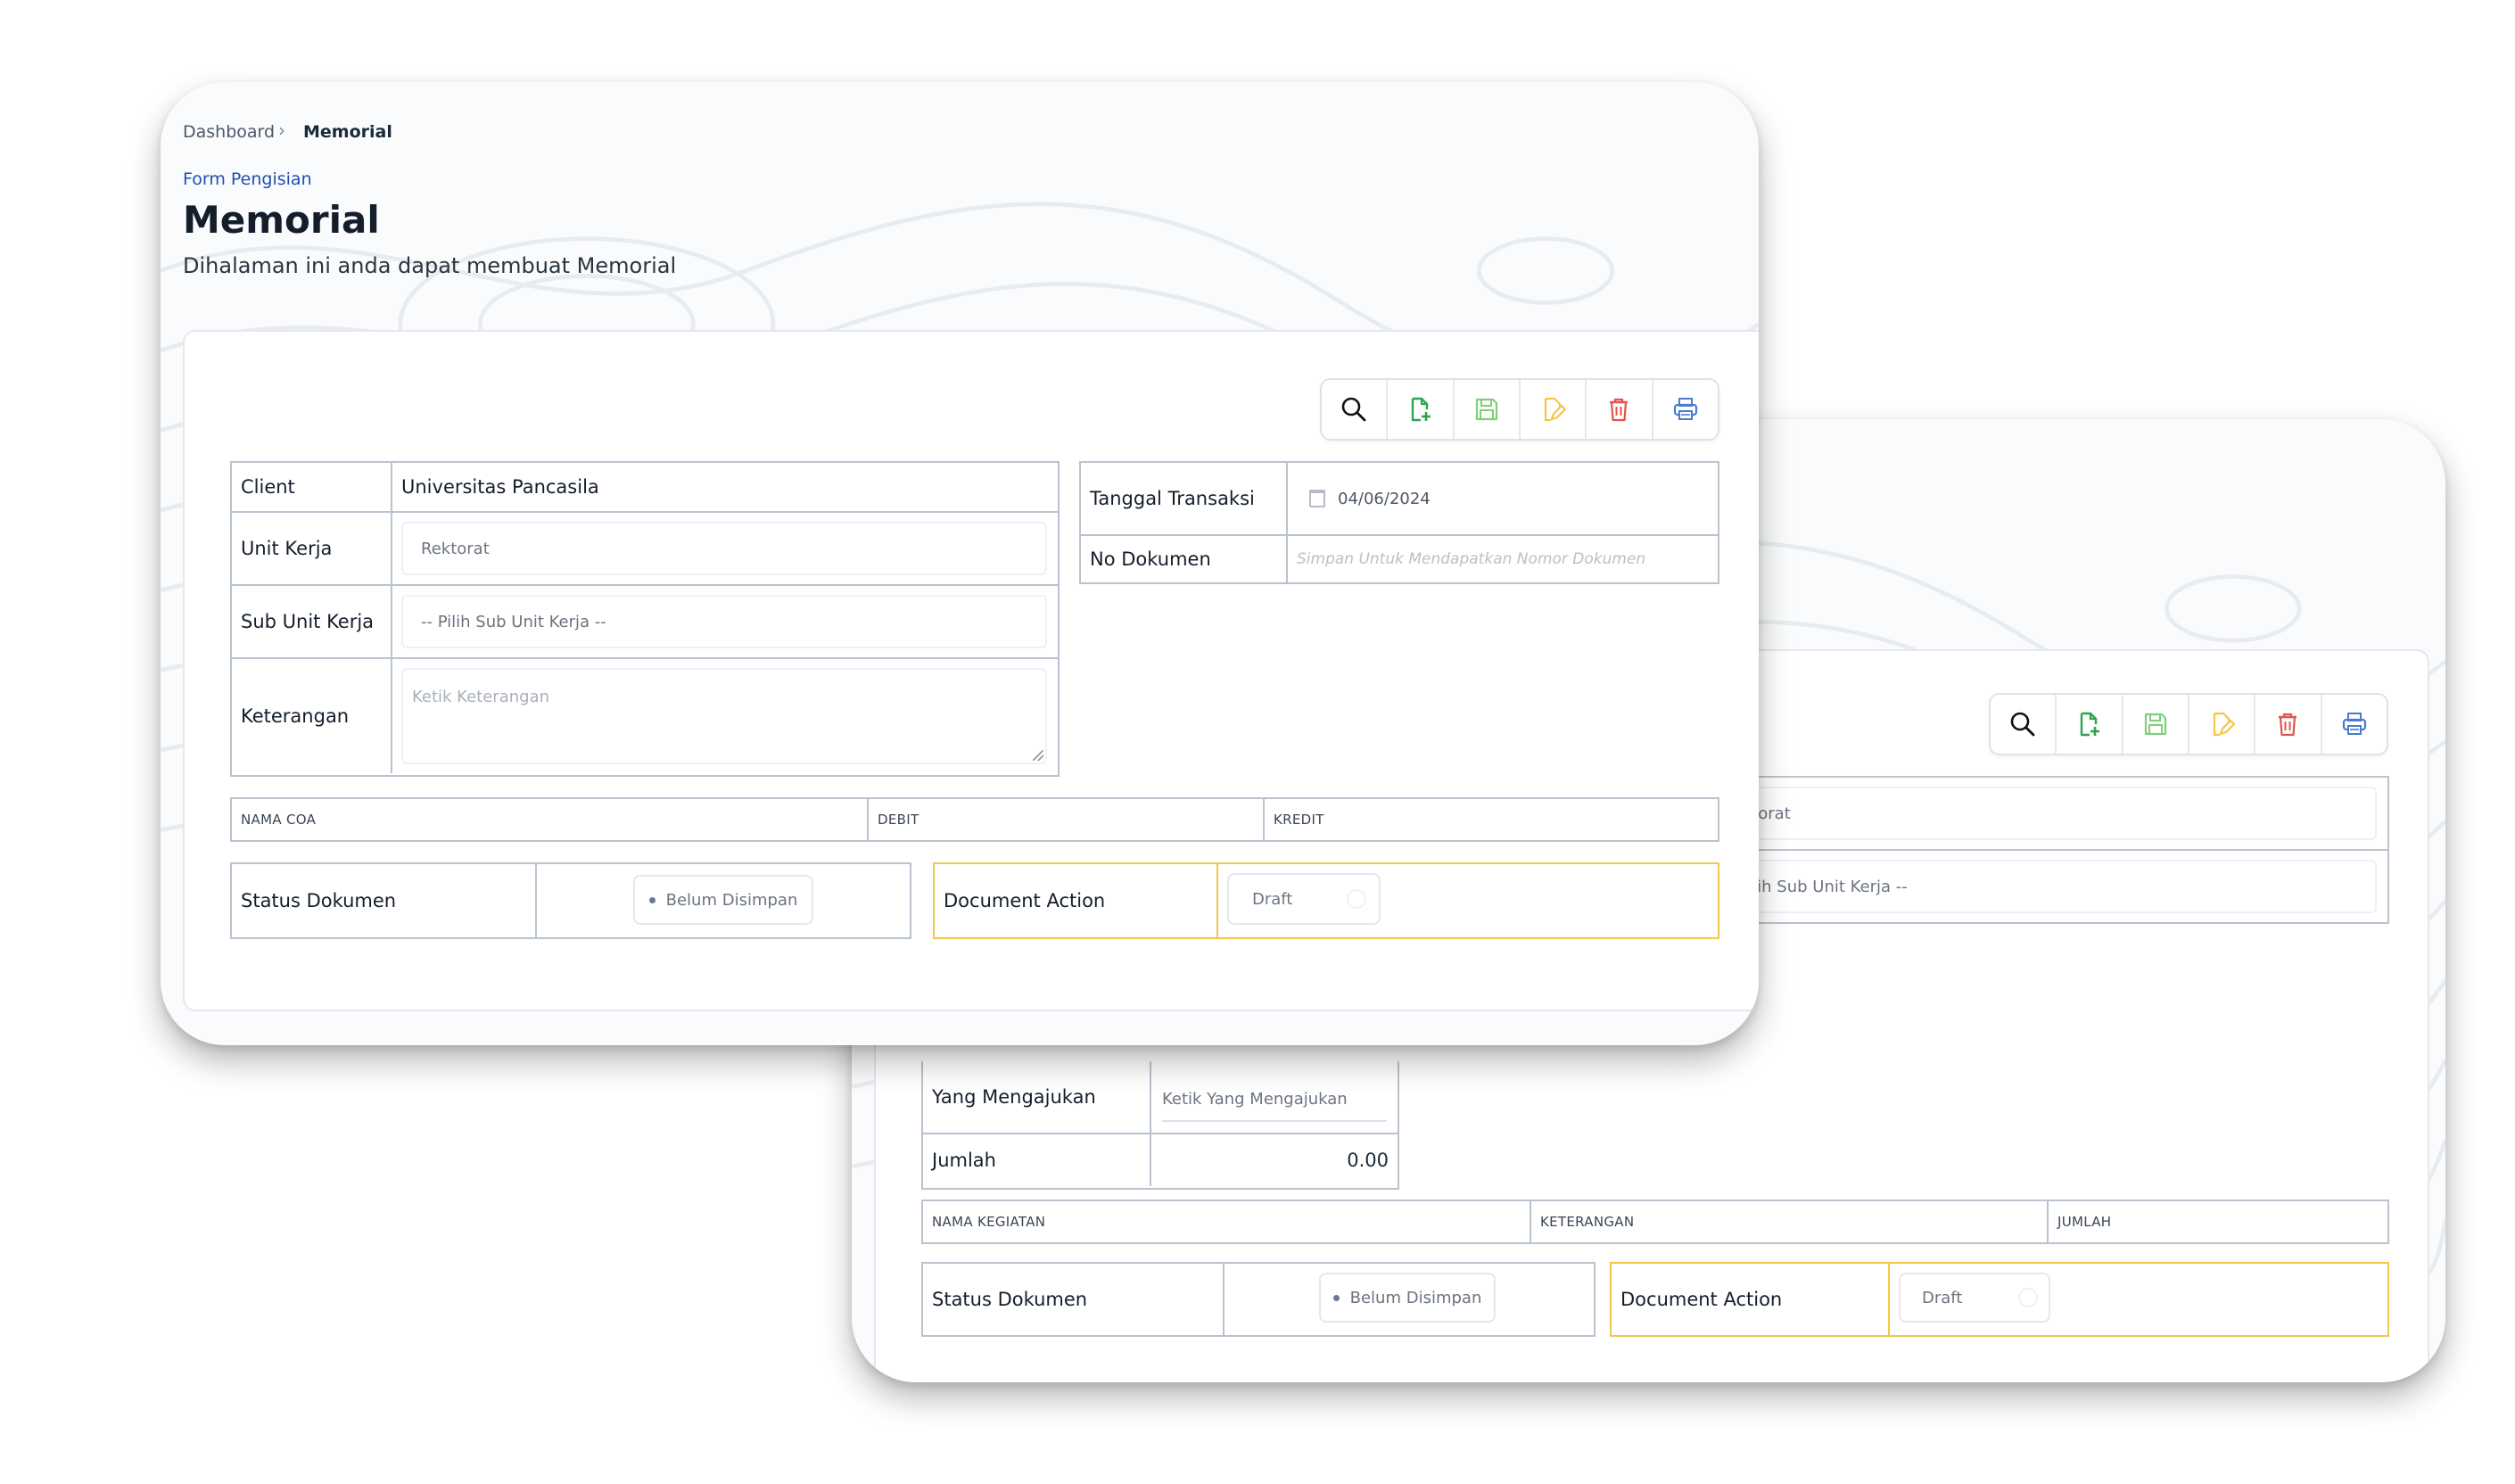 Image resolution: width=2515 pixels, height=1484 pixels. I want to click on back-document-action-box: Document Action Draft, so click(1999, 1299).